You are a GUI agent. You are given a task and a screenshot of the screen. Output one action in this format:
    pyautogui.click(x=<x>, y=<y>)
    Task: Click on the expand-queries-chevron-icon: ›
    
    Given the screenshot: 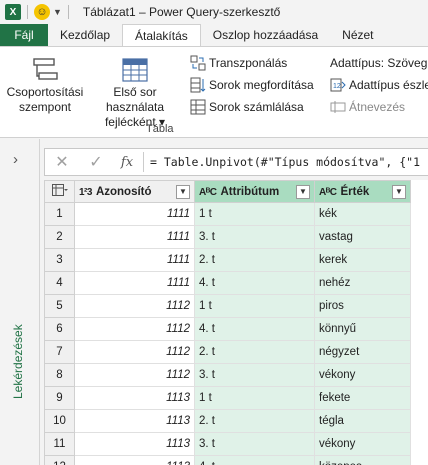 What is the action you would take?
    pyautogui.click(x=15, y=159)
    